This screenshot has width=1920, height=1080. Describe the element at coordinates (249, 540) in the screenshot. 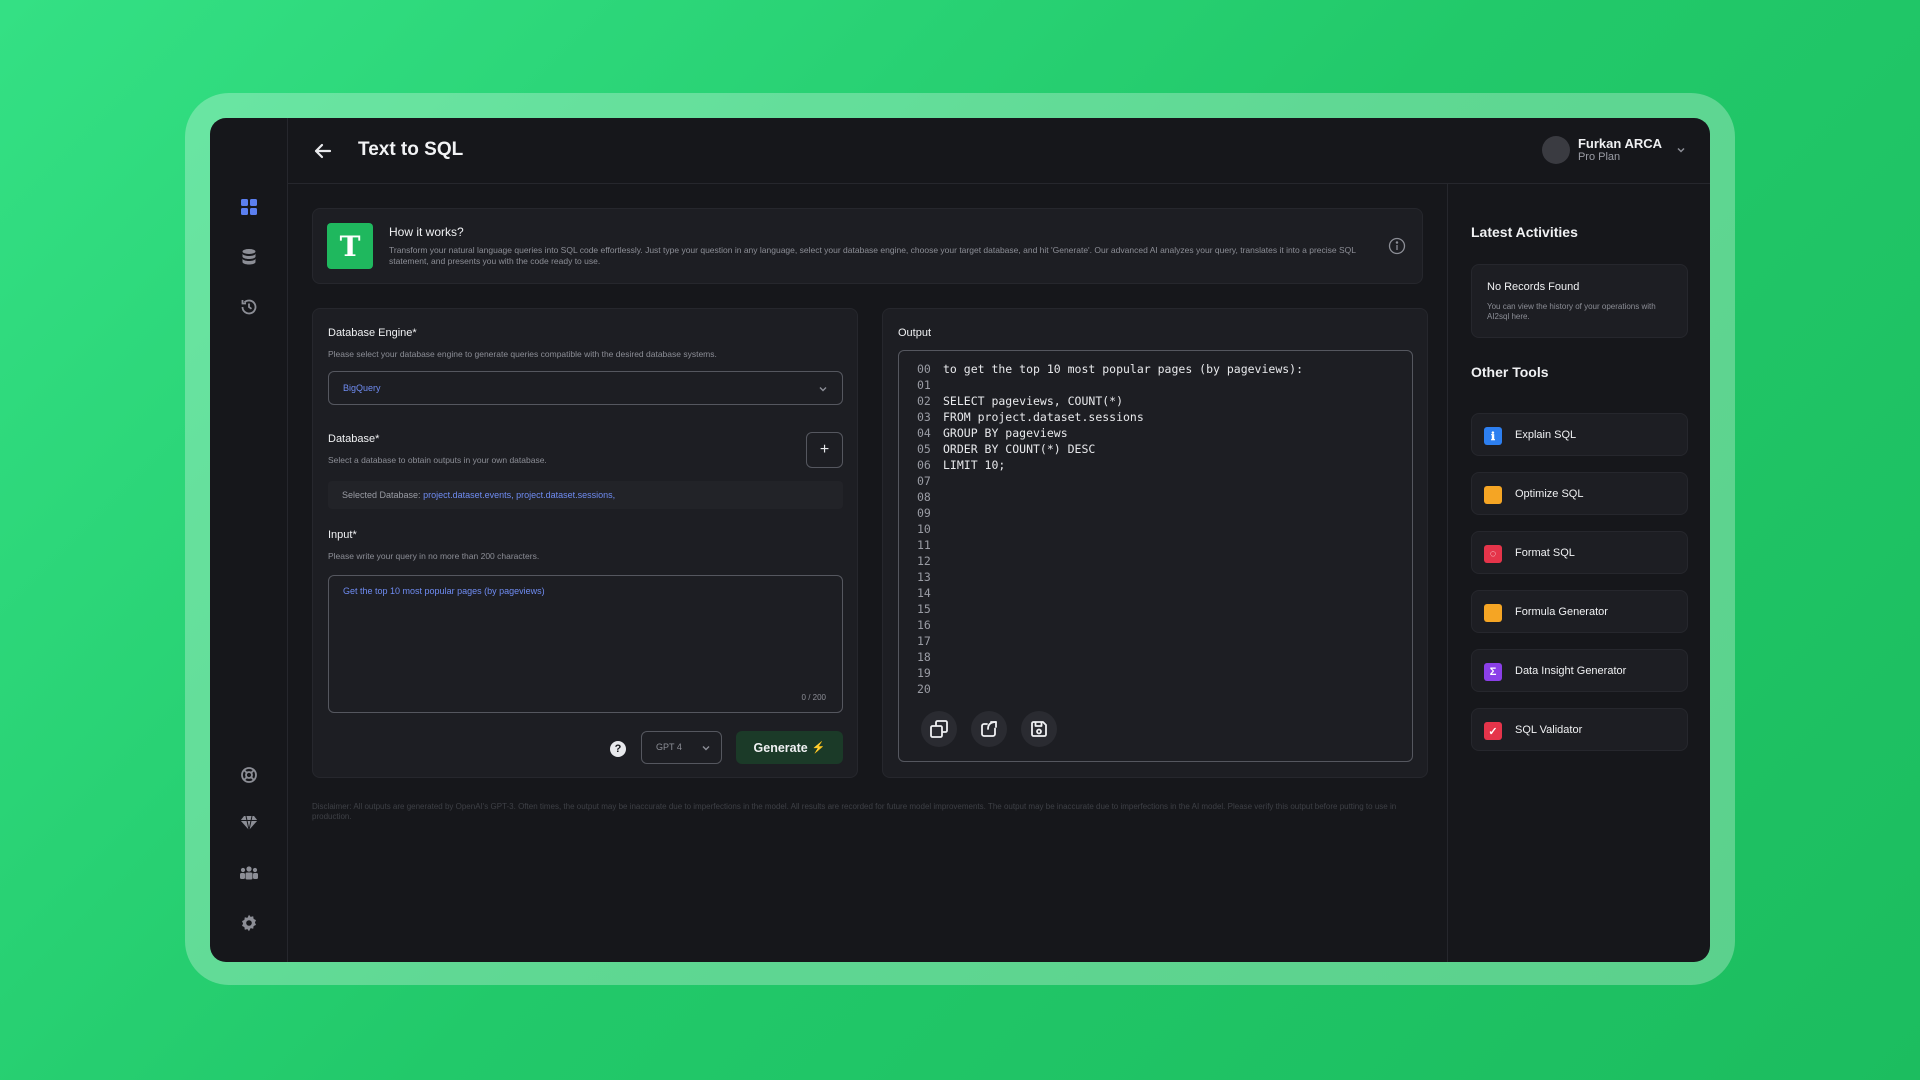

I see `sidebar` at that location.